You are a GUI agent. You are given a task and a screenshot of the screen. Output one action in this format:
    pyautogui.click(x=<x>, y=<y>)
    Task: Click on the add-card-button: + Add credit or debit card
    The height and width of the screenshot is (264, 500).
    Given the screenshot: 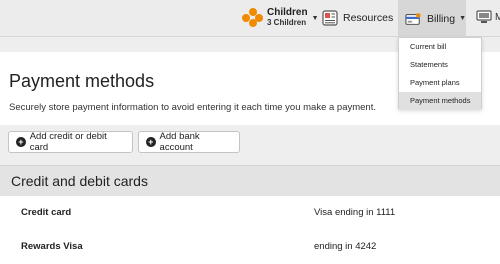 What is the action you would take?
    pyautogui.click(x=70, y=142)
    